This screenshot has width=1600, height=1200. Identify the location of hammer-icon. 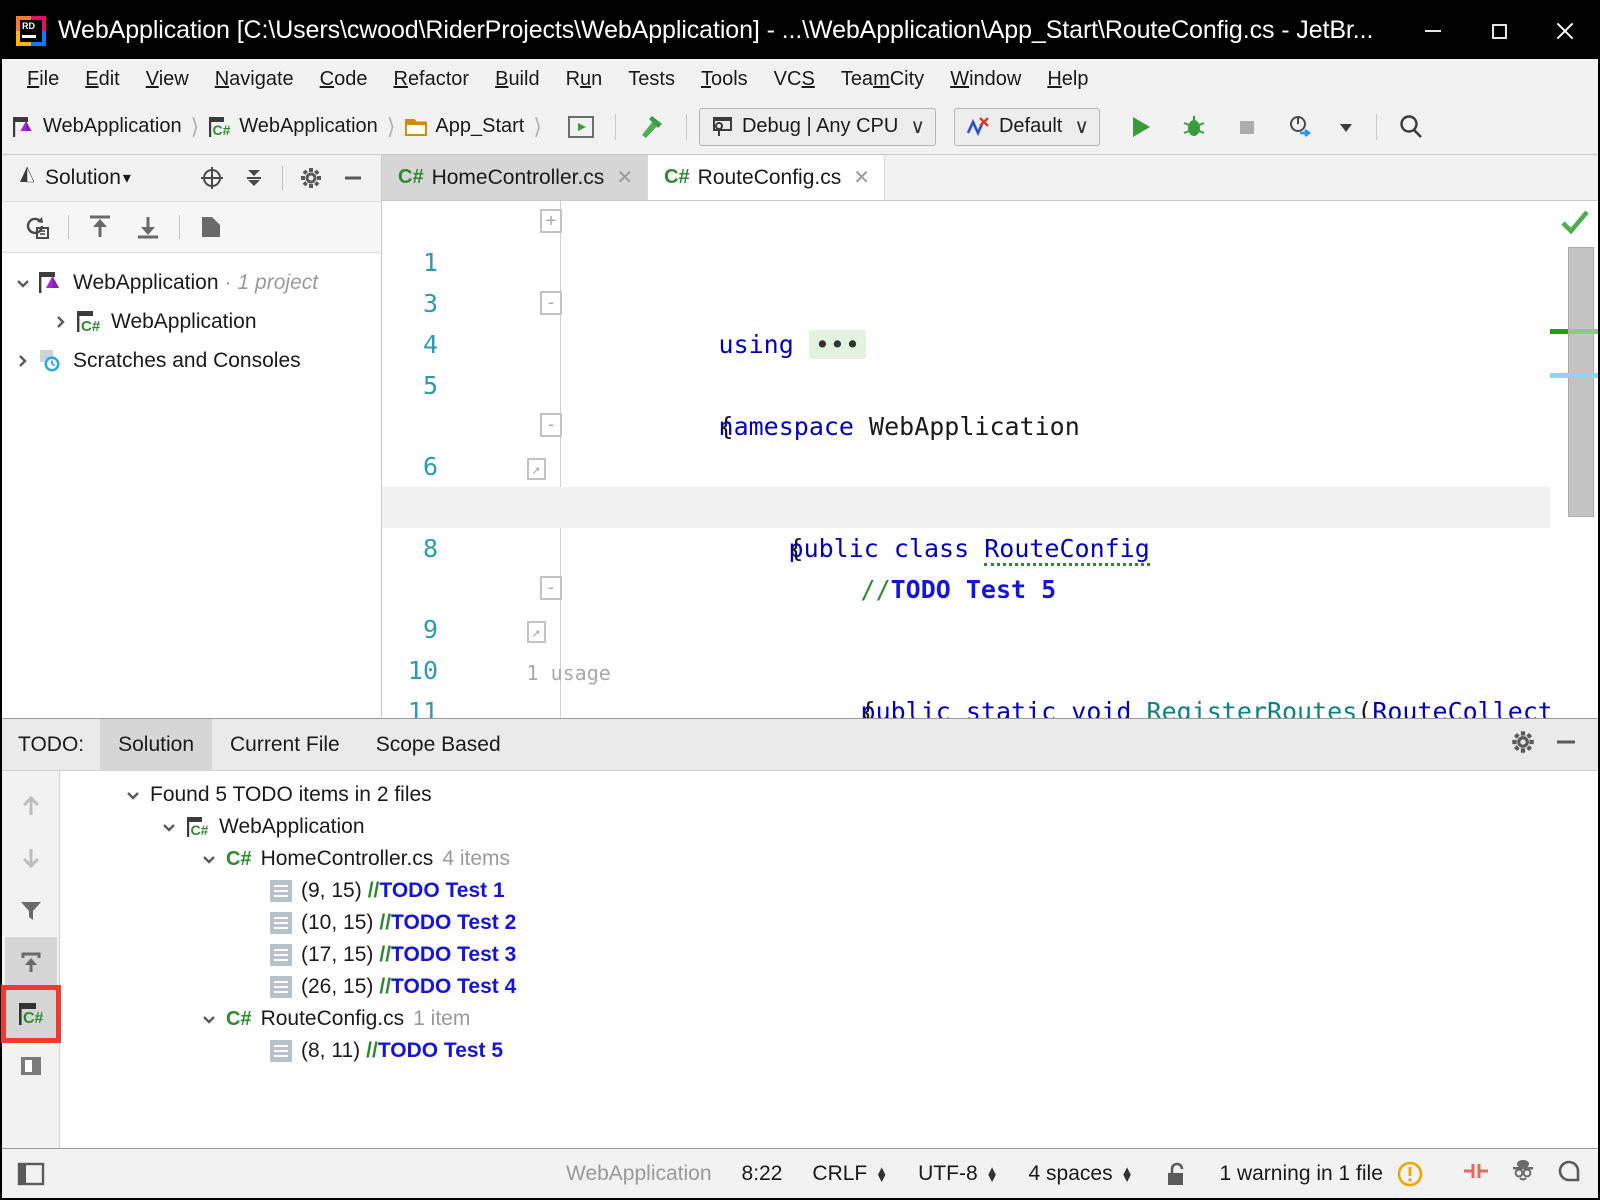
(651, 127).